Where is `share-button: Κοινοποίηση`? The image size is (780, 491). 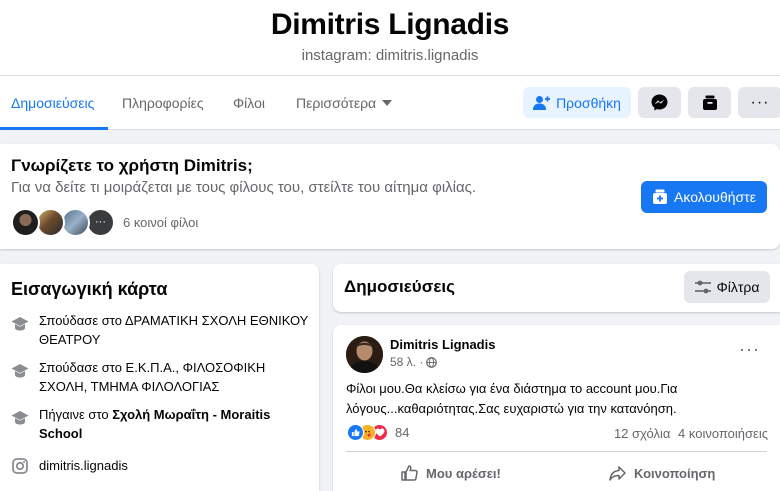 share-button: Κοινοποίηση is located at coordinates (662, 473).